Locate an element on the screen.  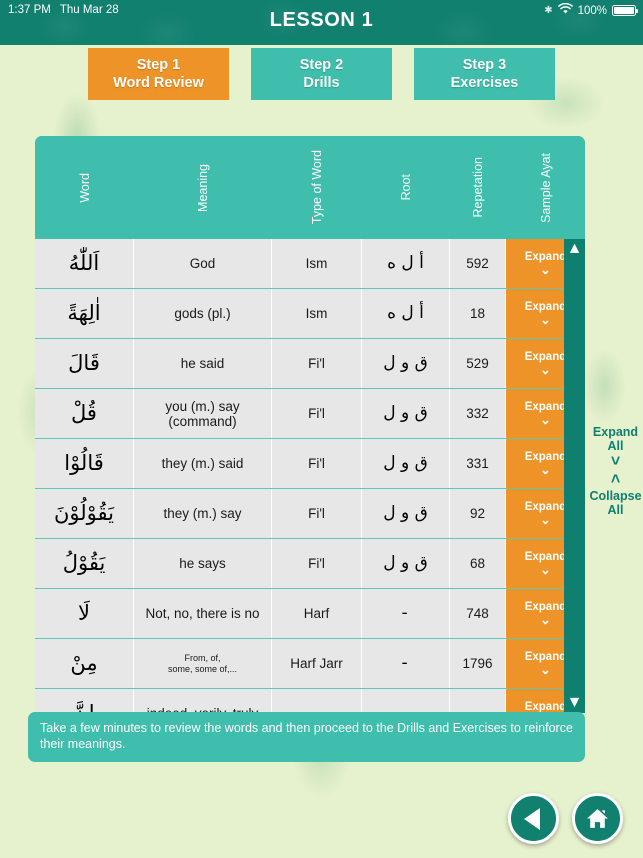
cell-repetation: 592 is located at coordinates (478, 263).